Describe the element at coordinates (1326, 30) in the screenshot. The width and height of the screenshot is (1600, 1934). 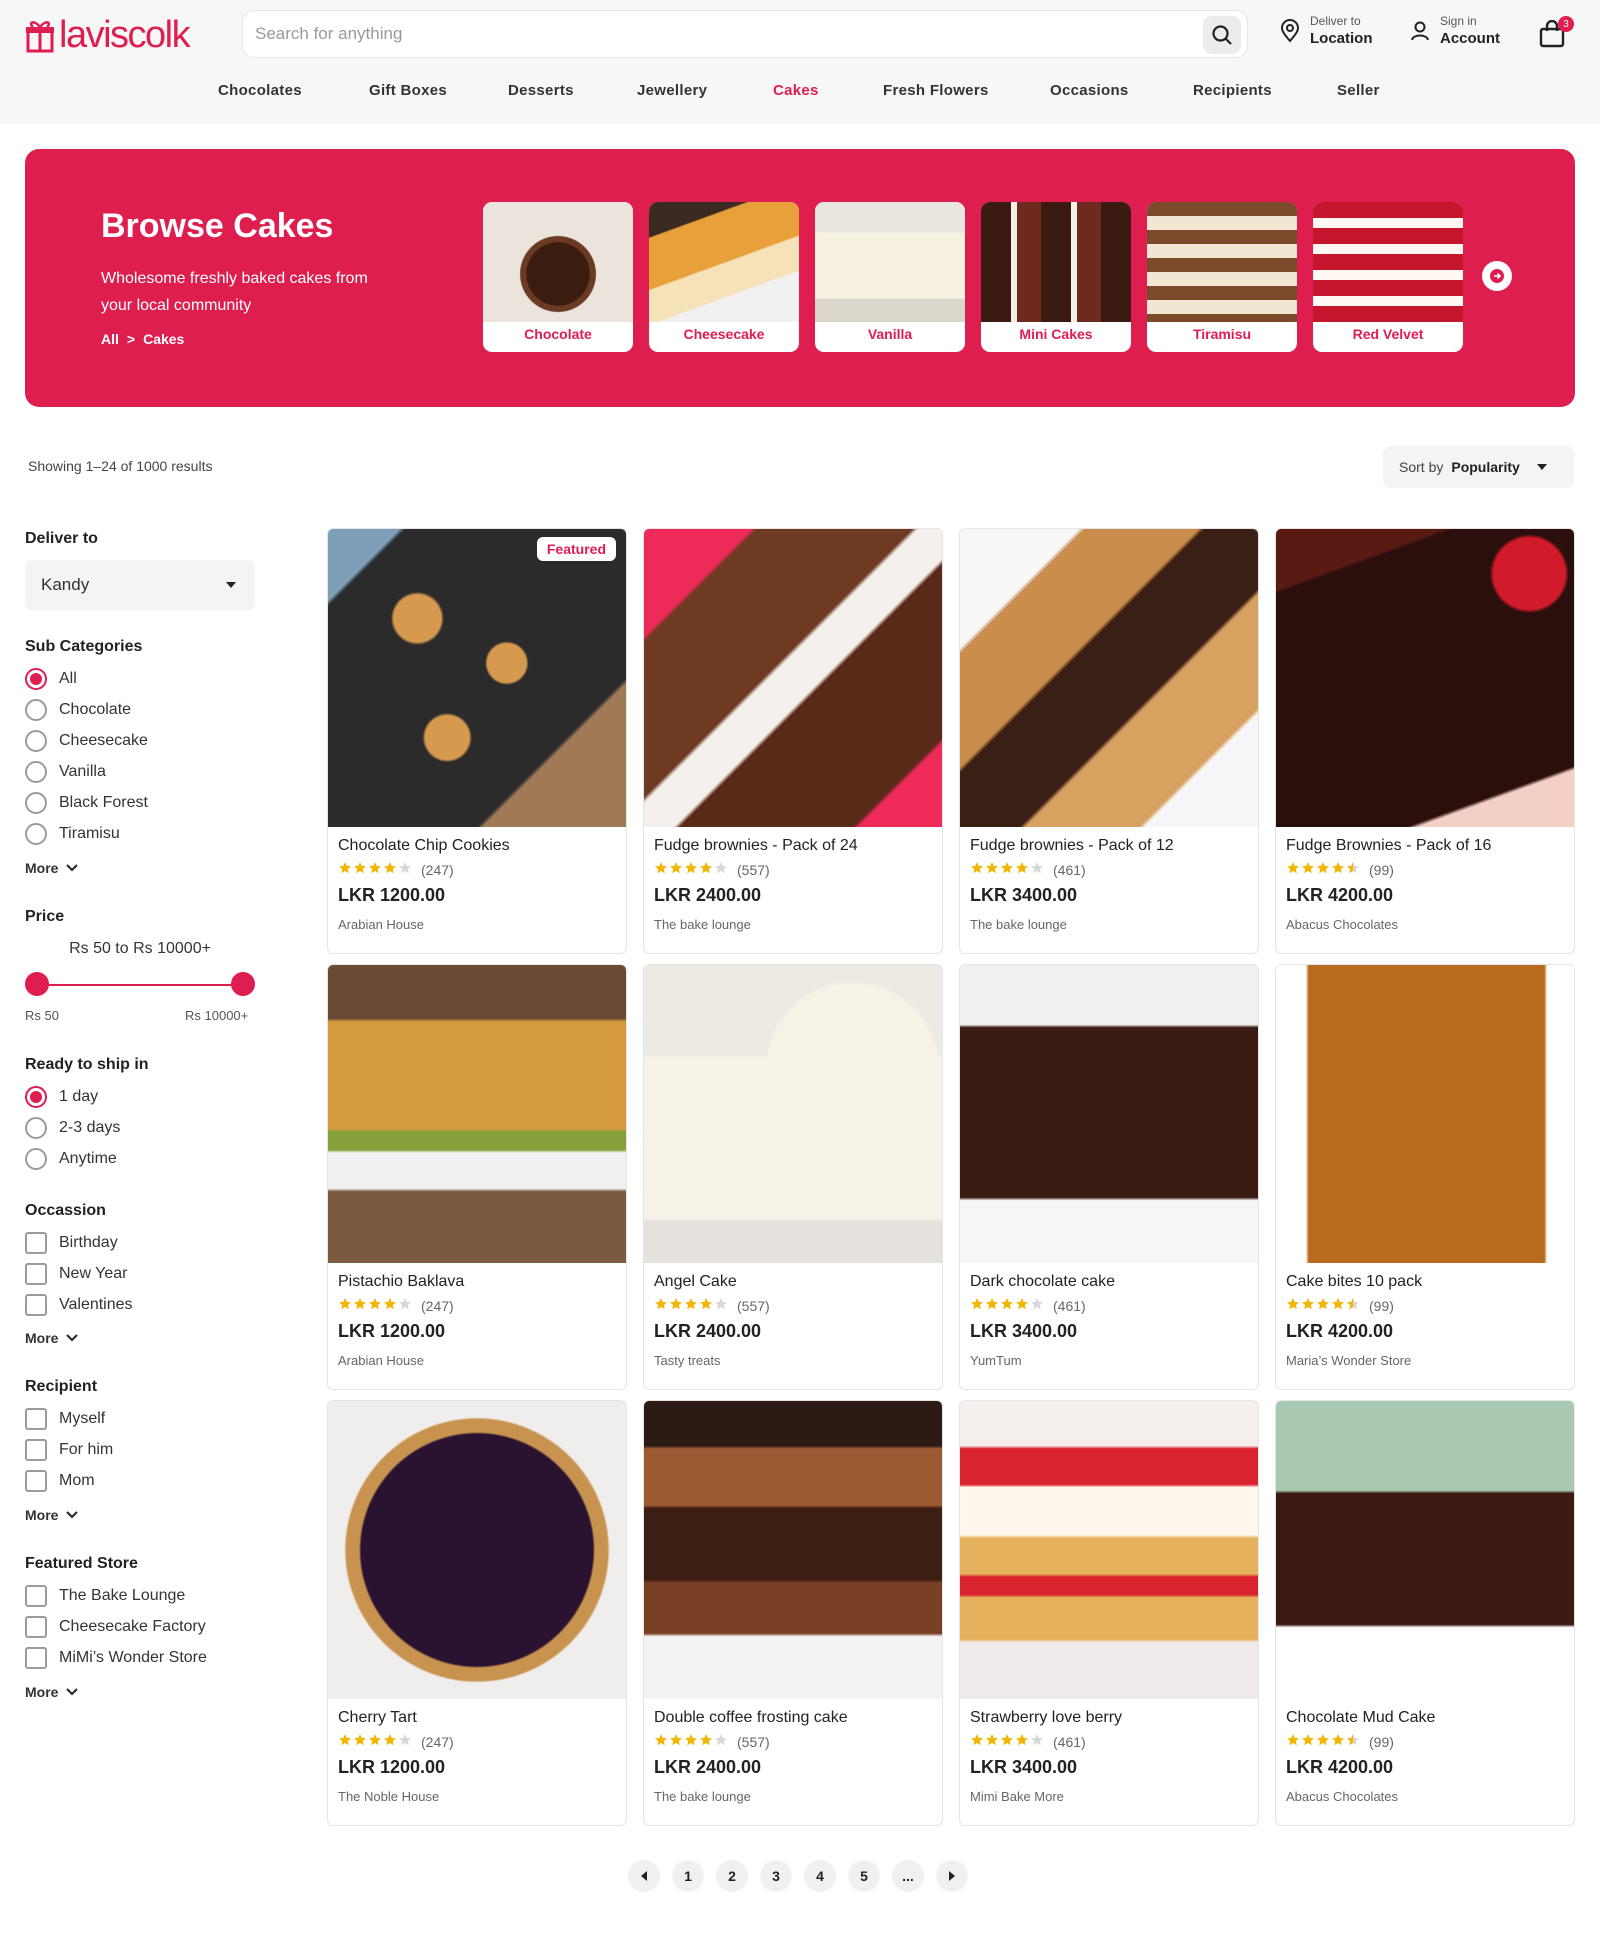
I see `deliver-location-button: Deliver to Location` at that location.